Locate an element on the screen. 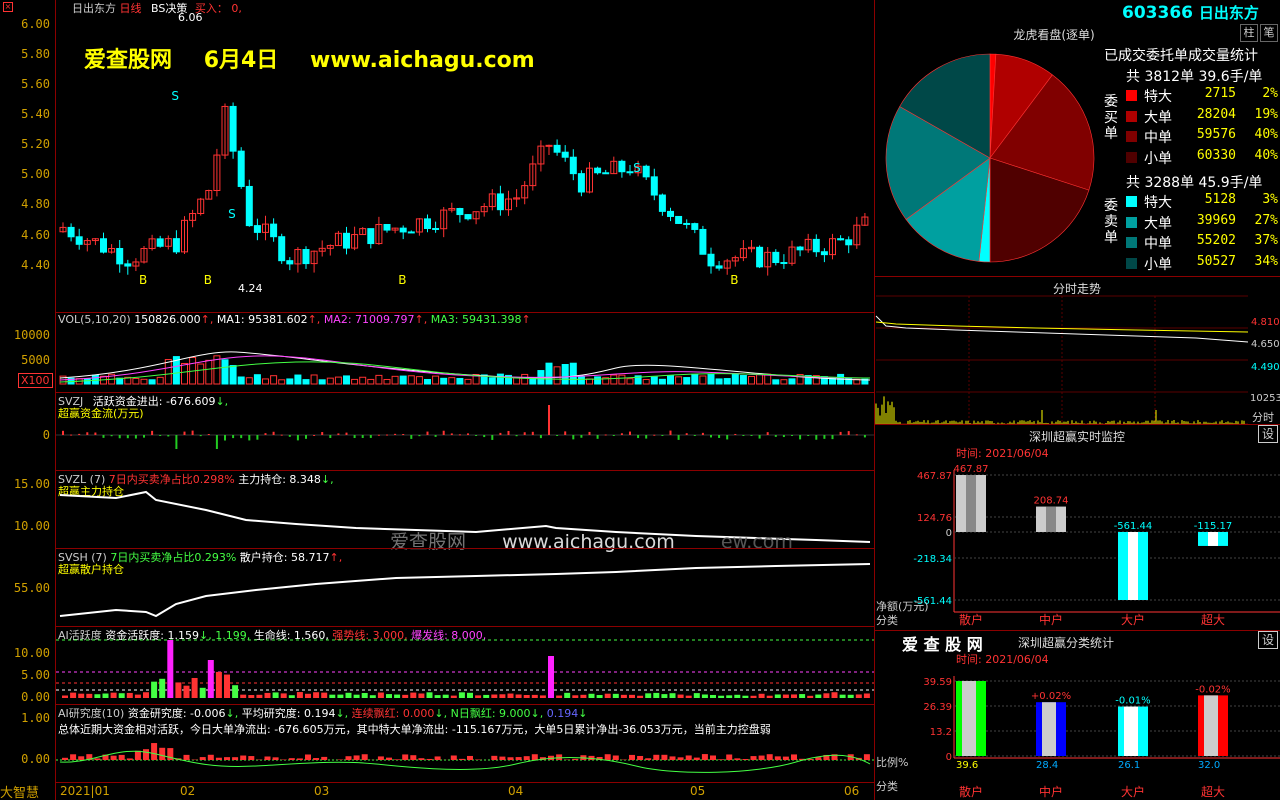 Image resolution: width=1280 pixels, height=800 pixels. intraday-vol: 10253 is located at coordinates (1265, 398).